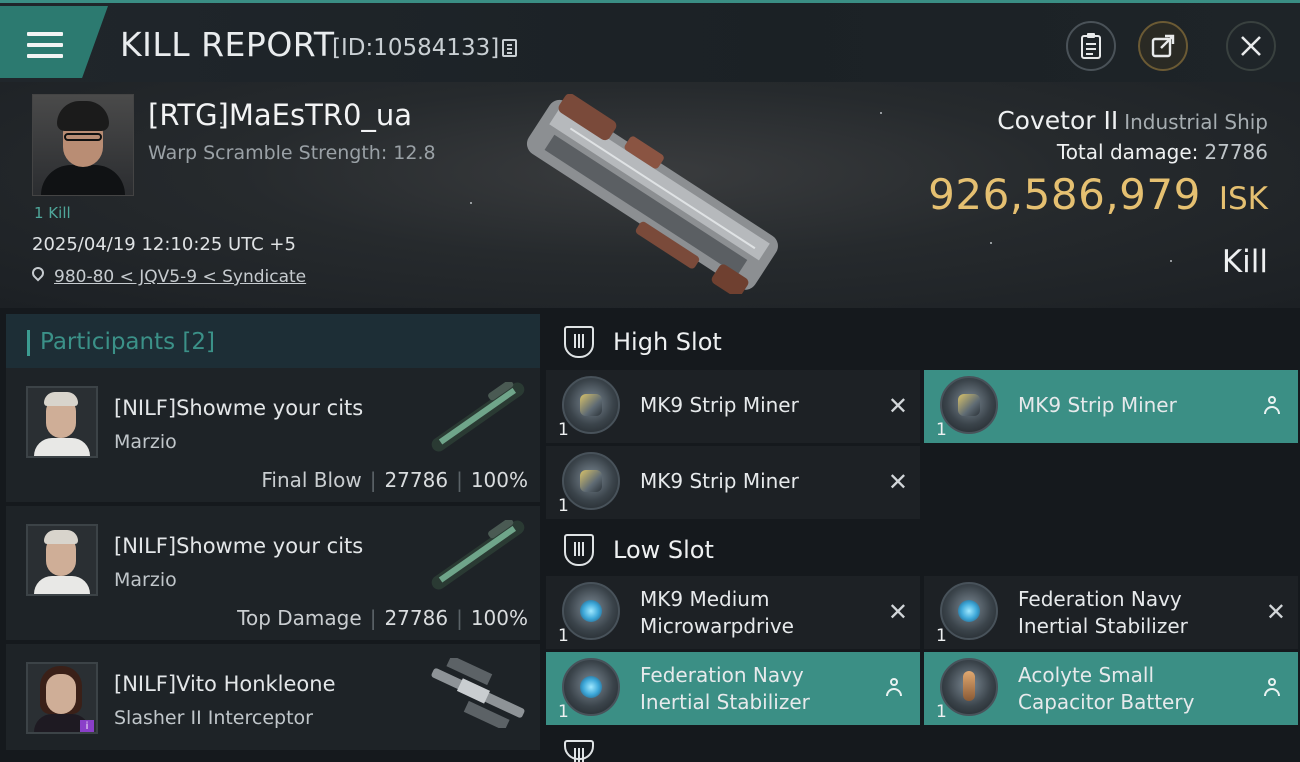 The width and height of the screenshot is (1300, 762). What do you see at coordinates (227, 44) in the screenshot?
I see `page-title: KILL REPORT` at bounding box center [227, 44].